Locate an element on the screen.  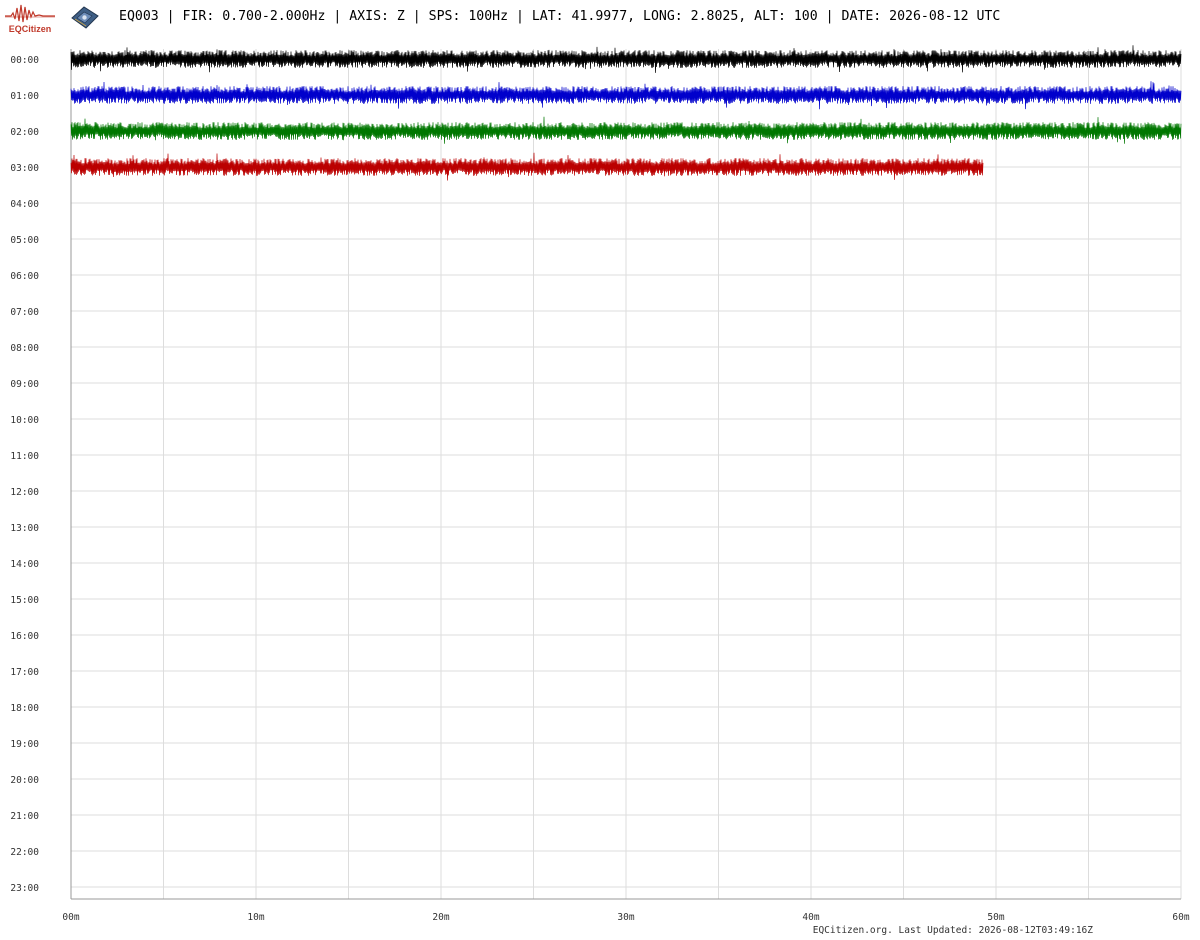
hour-tick-label: 11:00 is located at coordinates (24, 456).